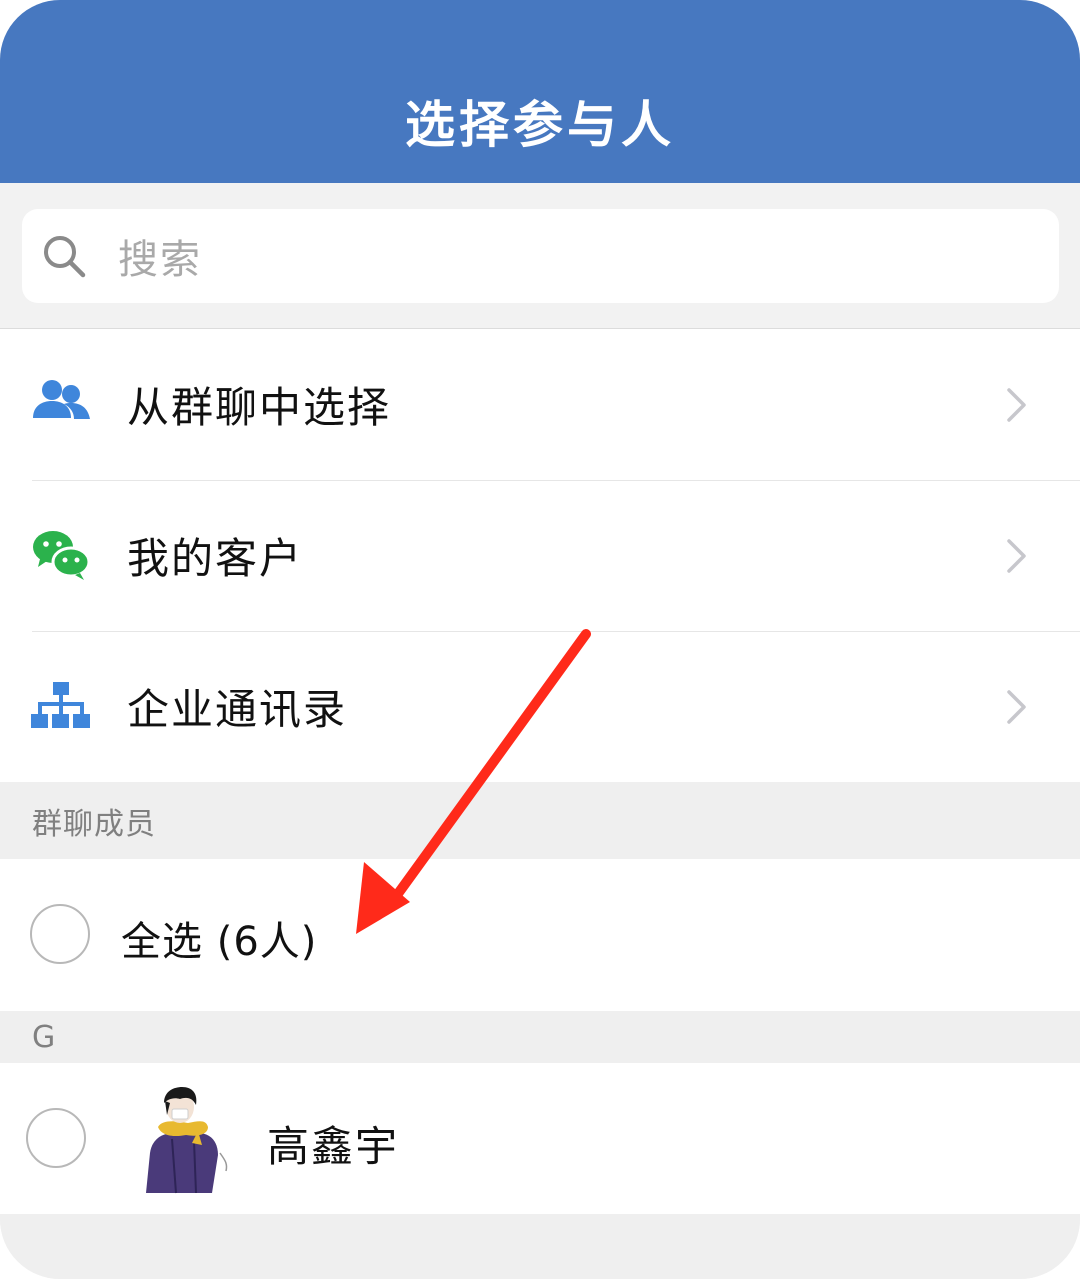 Image resolution: width=1080 pixels, height=1279 pixels. What do you see at coordinates (540, 1037) in the screenshot?
I see `section-header-letter: G` at bounding box center [540, 1037].